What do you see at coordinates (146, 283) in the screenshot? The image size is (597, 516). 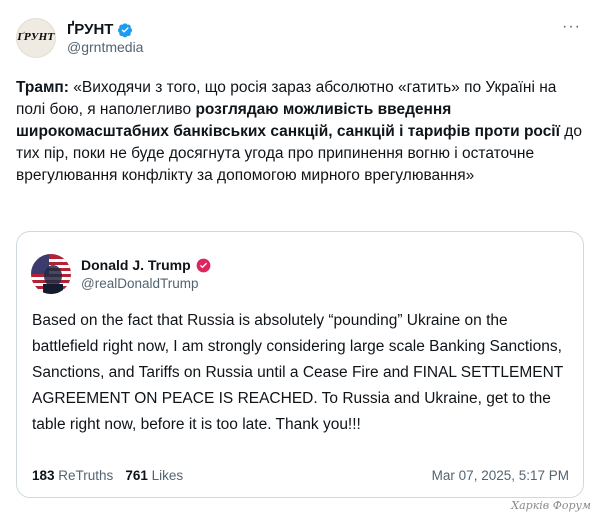 I see `quote-handle: @realDonaldTrump` at bounding box center [146, 283].